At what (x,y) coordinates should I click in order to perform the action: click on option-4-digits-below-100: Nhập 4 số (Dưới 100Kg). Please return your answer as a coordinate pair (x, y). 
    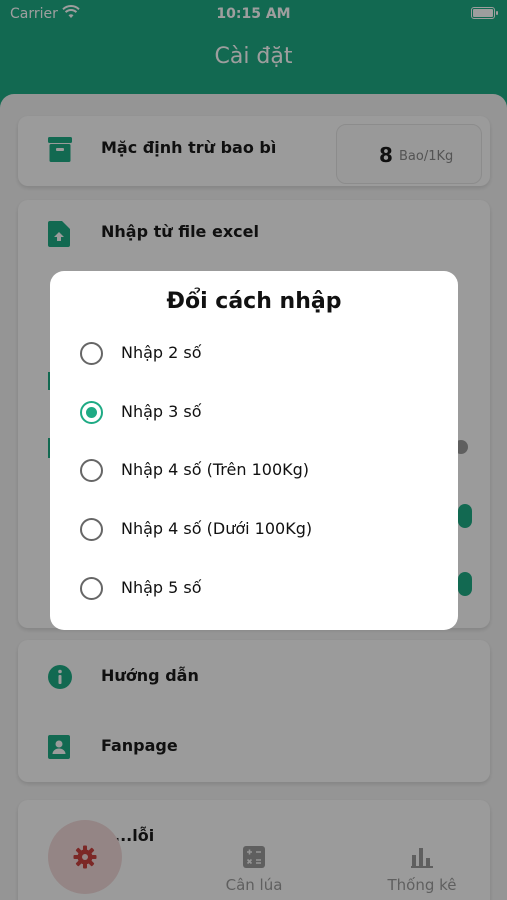
    Looking at the image, I should click on (254, 530).